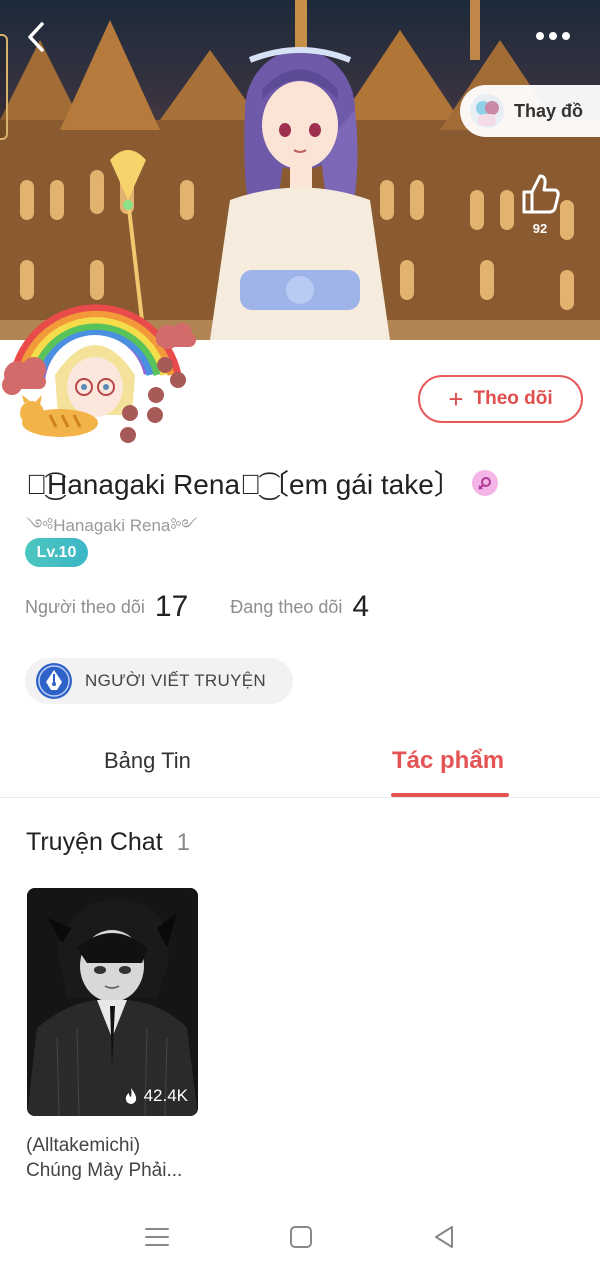 The height and width of the screenshot is (1274, 600). Describe the element at coordinates (540, 228) in the screenshot. I see `like-count: 92` at that location.